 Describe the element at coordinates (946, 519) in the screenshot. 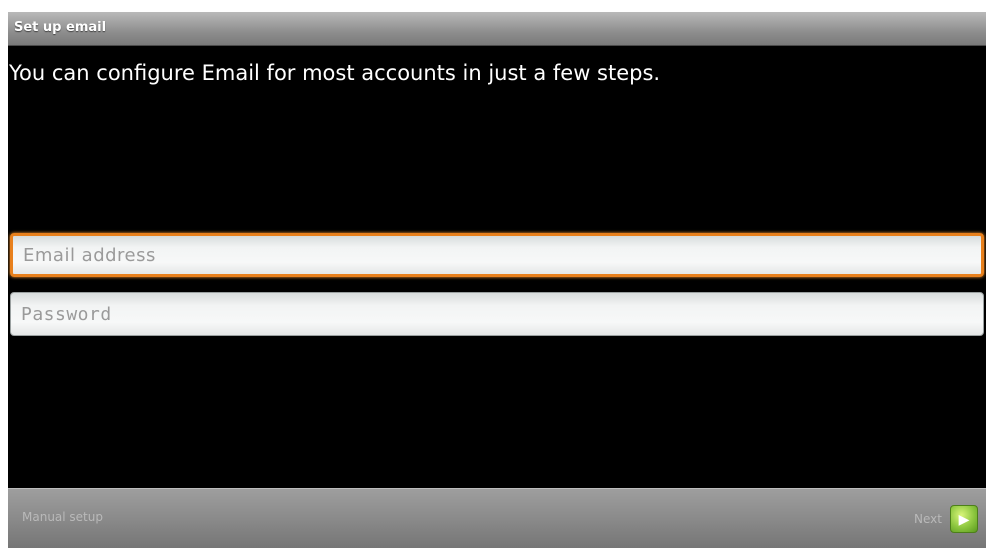

I see `next-button: Next ▶` at that location.